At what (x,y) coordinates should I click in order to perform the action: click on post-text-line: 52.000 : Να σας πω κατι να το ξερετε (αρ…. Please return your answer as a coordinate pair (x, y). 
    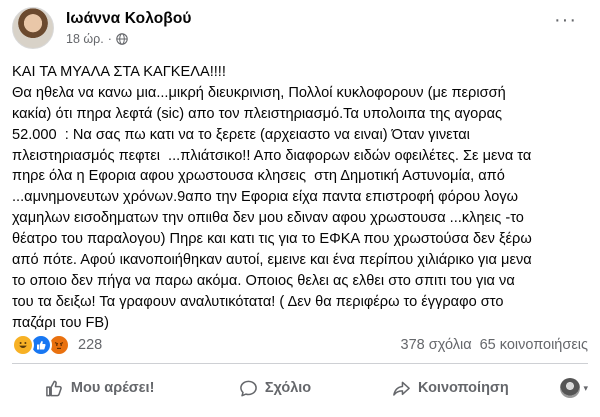
    Looking at the image, I should click on (241, 134).